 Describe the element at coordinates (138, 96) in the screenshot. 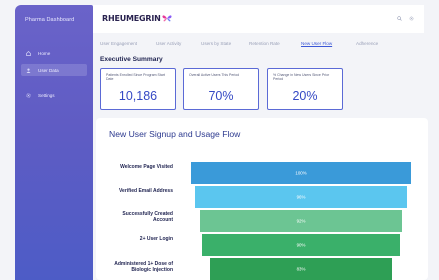

I see `kpi-value: 10,186` at that location.